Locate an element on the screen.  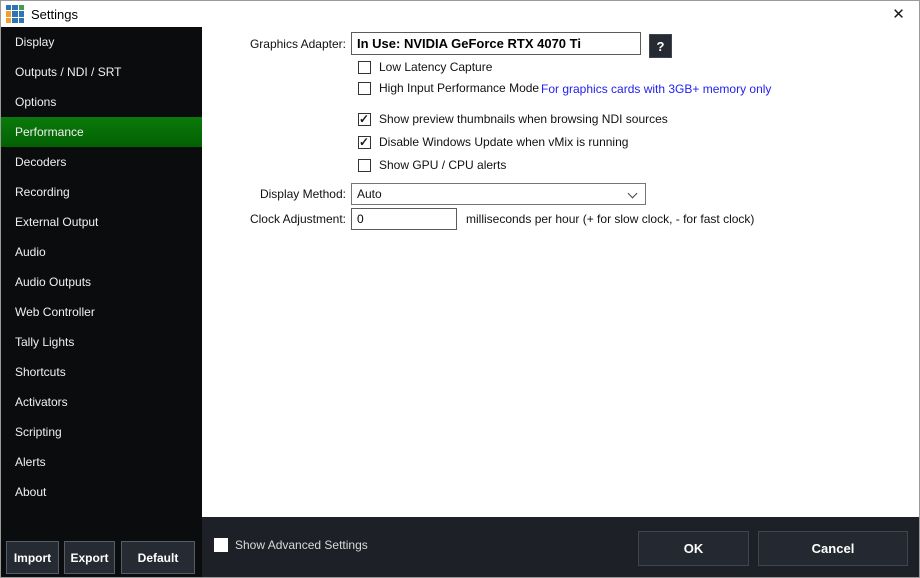
sidebar-item-alerts: Alerts is located at coordinates (101, 462).